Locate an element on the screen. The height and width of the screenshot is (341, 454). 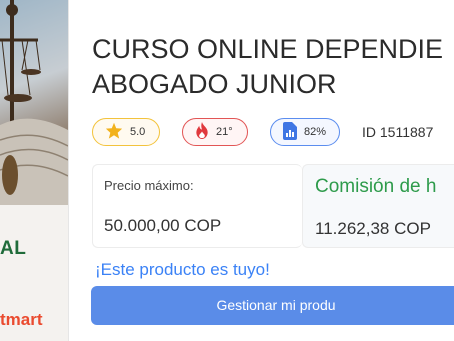
product-image: AL tmart is located at coordinates (34, 170).